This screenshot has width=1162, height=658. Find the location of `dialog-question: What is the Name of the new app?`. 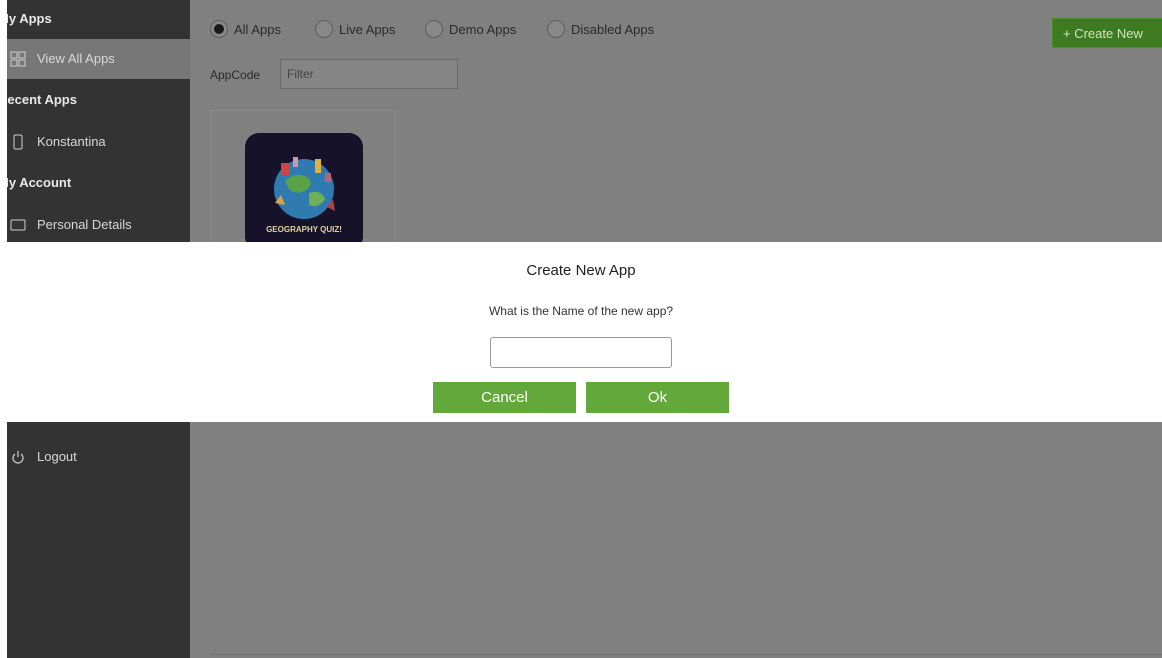

dialog-question: What is the Name of the new app? is located at coordinates (581, 311).